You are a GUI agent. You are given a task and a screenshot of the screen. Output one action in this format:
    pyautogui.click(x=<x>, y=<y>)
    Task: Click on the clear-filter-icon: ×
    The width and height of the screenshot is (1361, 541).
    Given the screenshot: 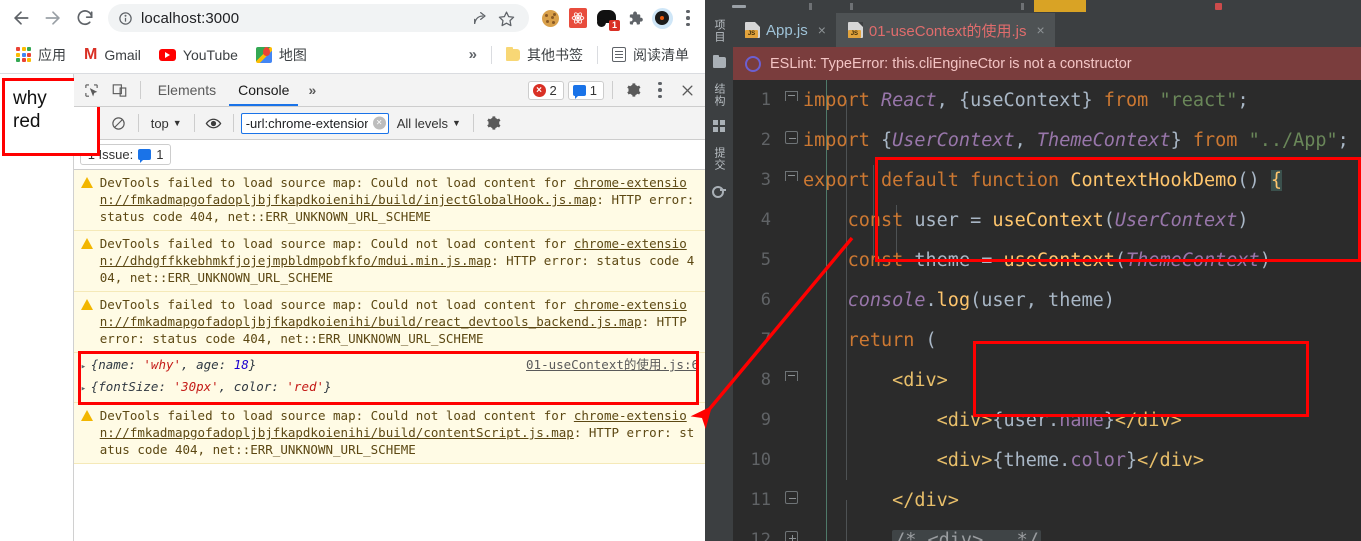 What is the action you would take?
    pyautogui.click(x=379, y=123)
    